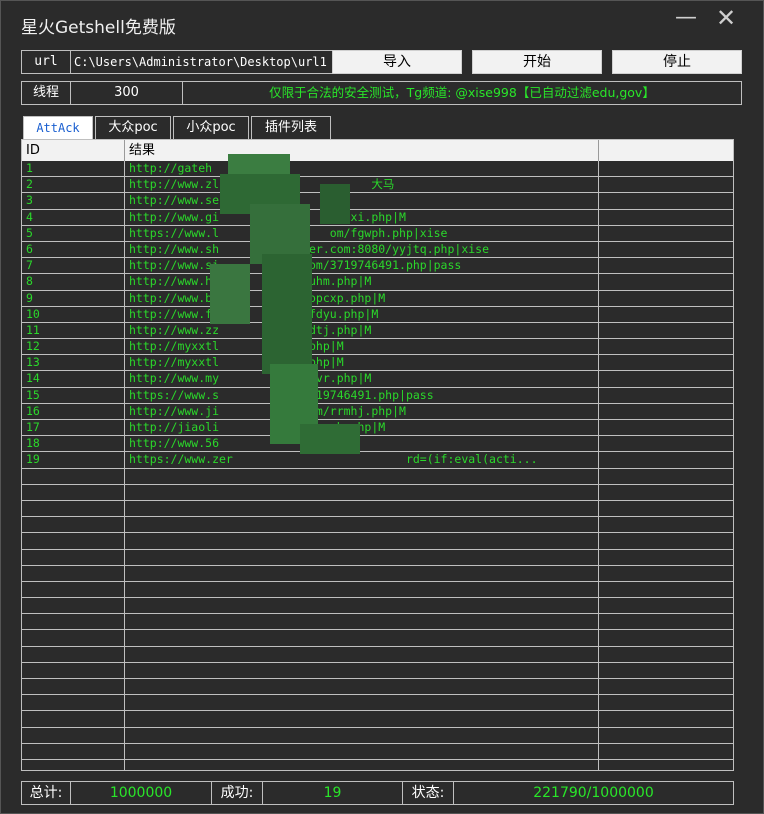 The image size is (764, 814). Describe the element at coordinates (257, 427) in the screenshot. I see `row-result: http://jiaoli /vsexh.php|M` at that location.